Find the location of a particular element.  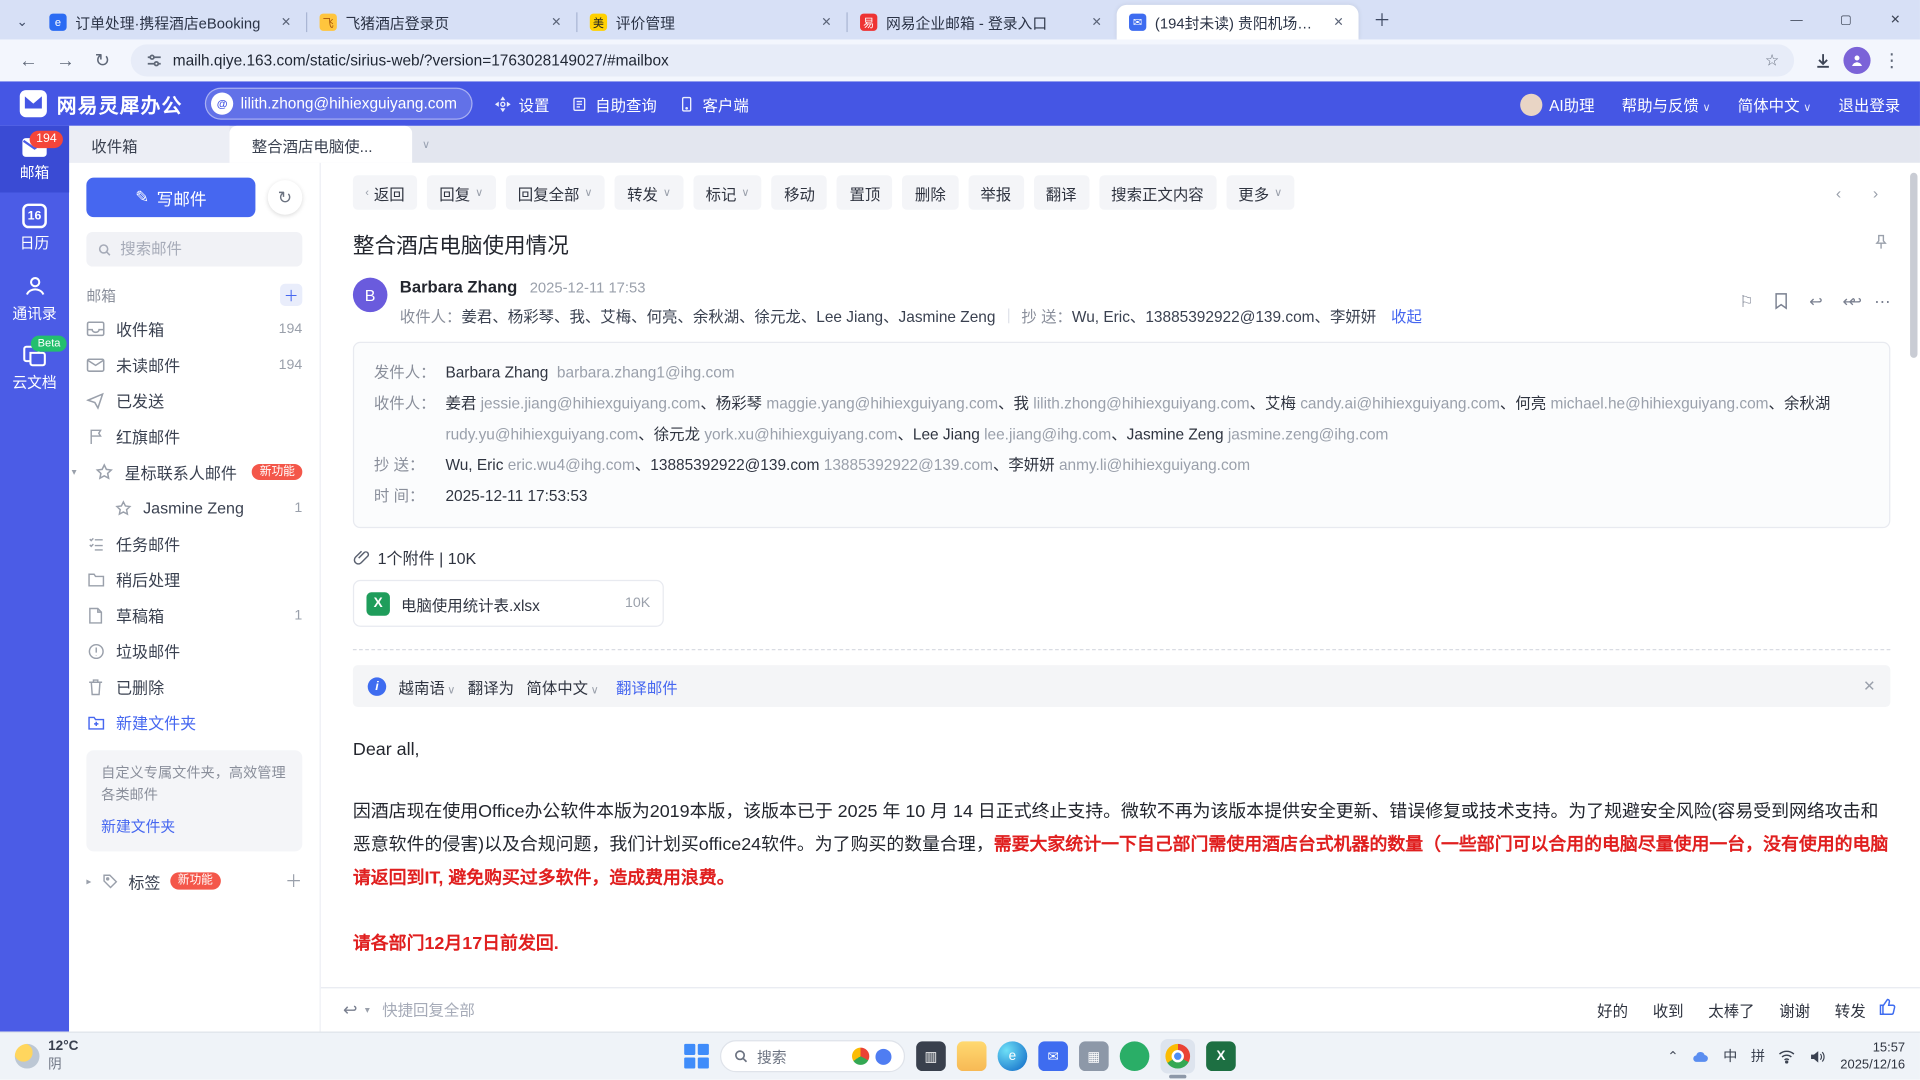

site-info-icon is located at coordinates (154, 60).